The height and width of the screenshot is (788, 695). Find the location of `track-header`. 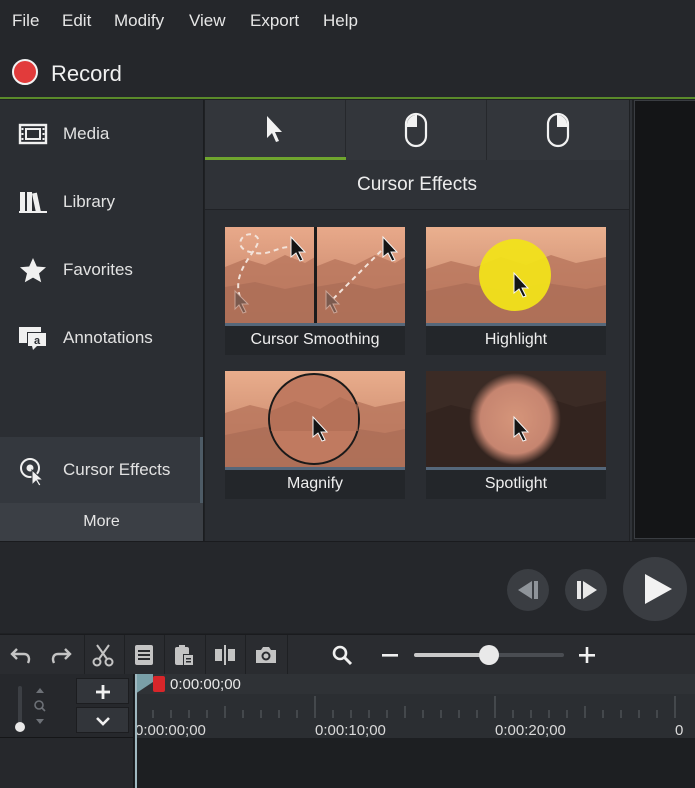

track-header is located at coordinates (67, 731).